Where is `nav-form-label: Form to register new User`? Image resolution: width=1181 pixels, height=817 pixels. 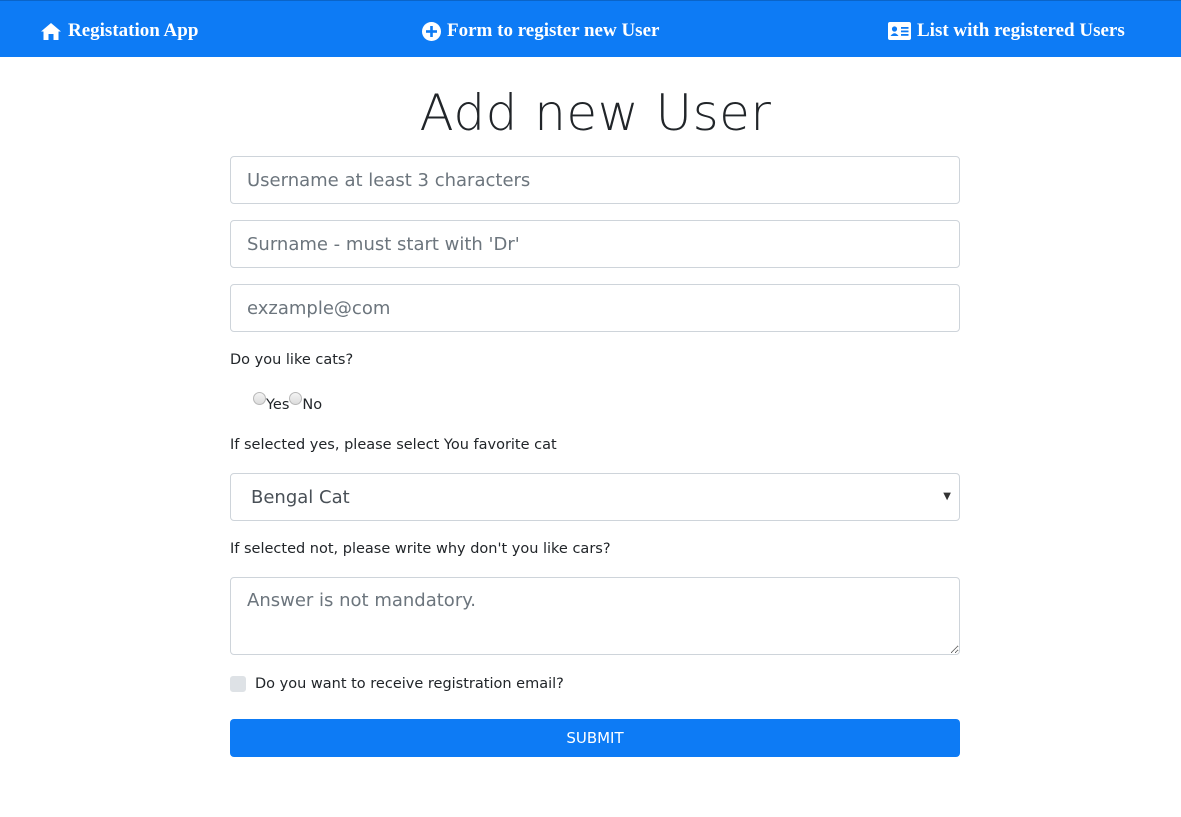
nav-form-label: Form to register new User is located at coordinates (553, 30).